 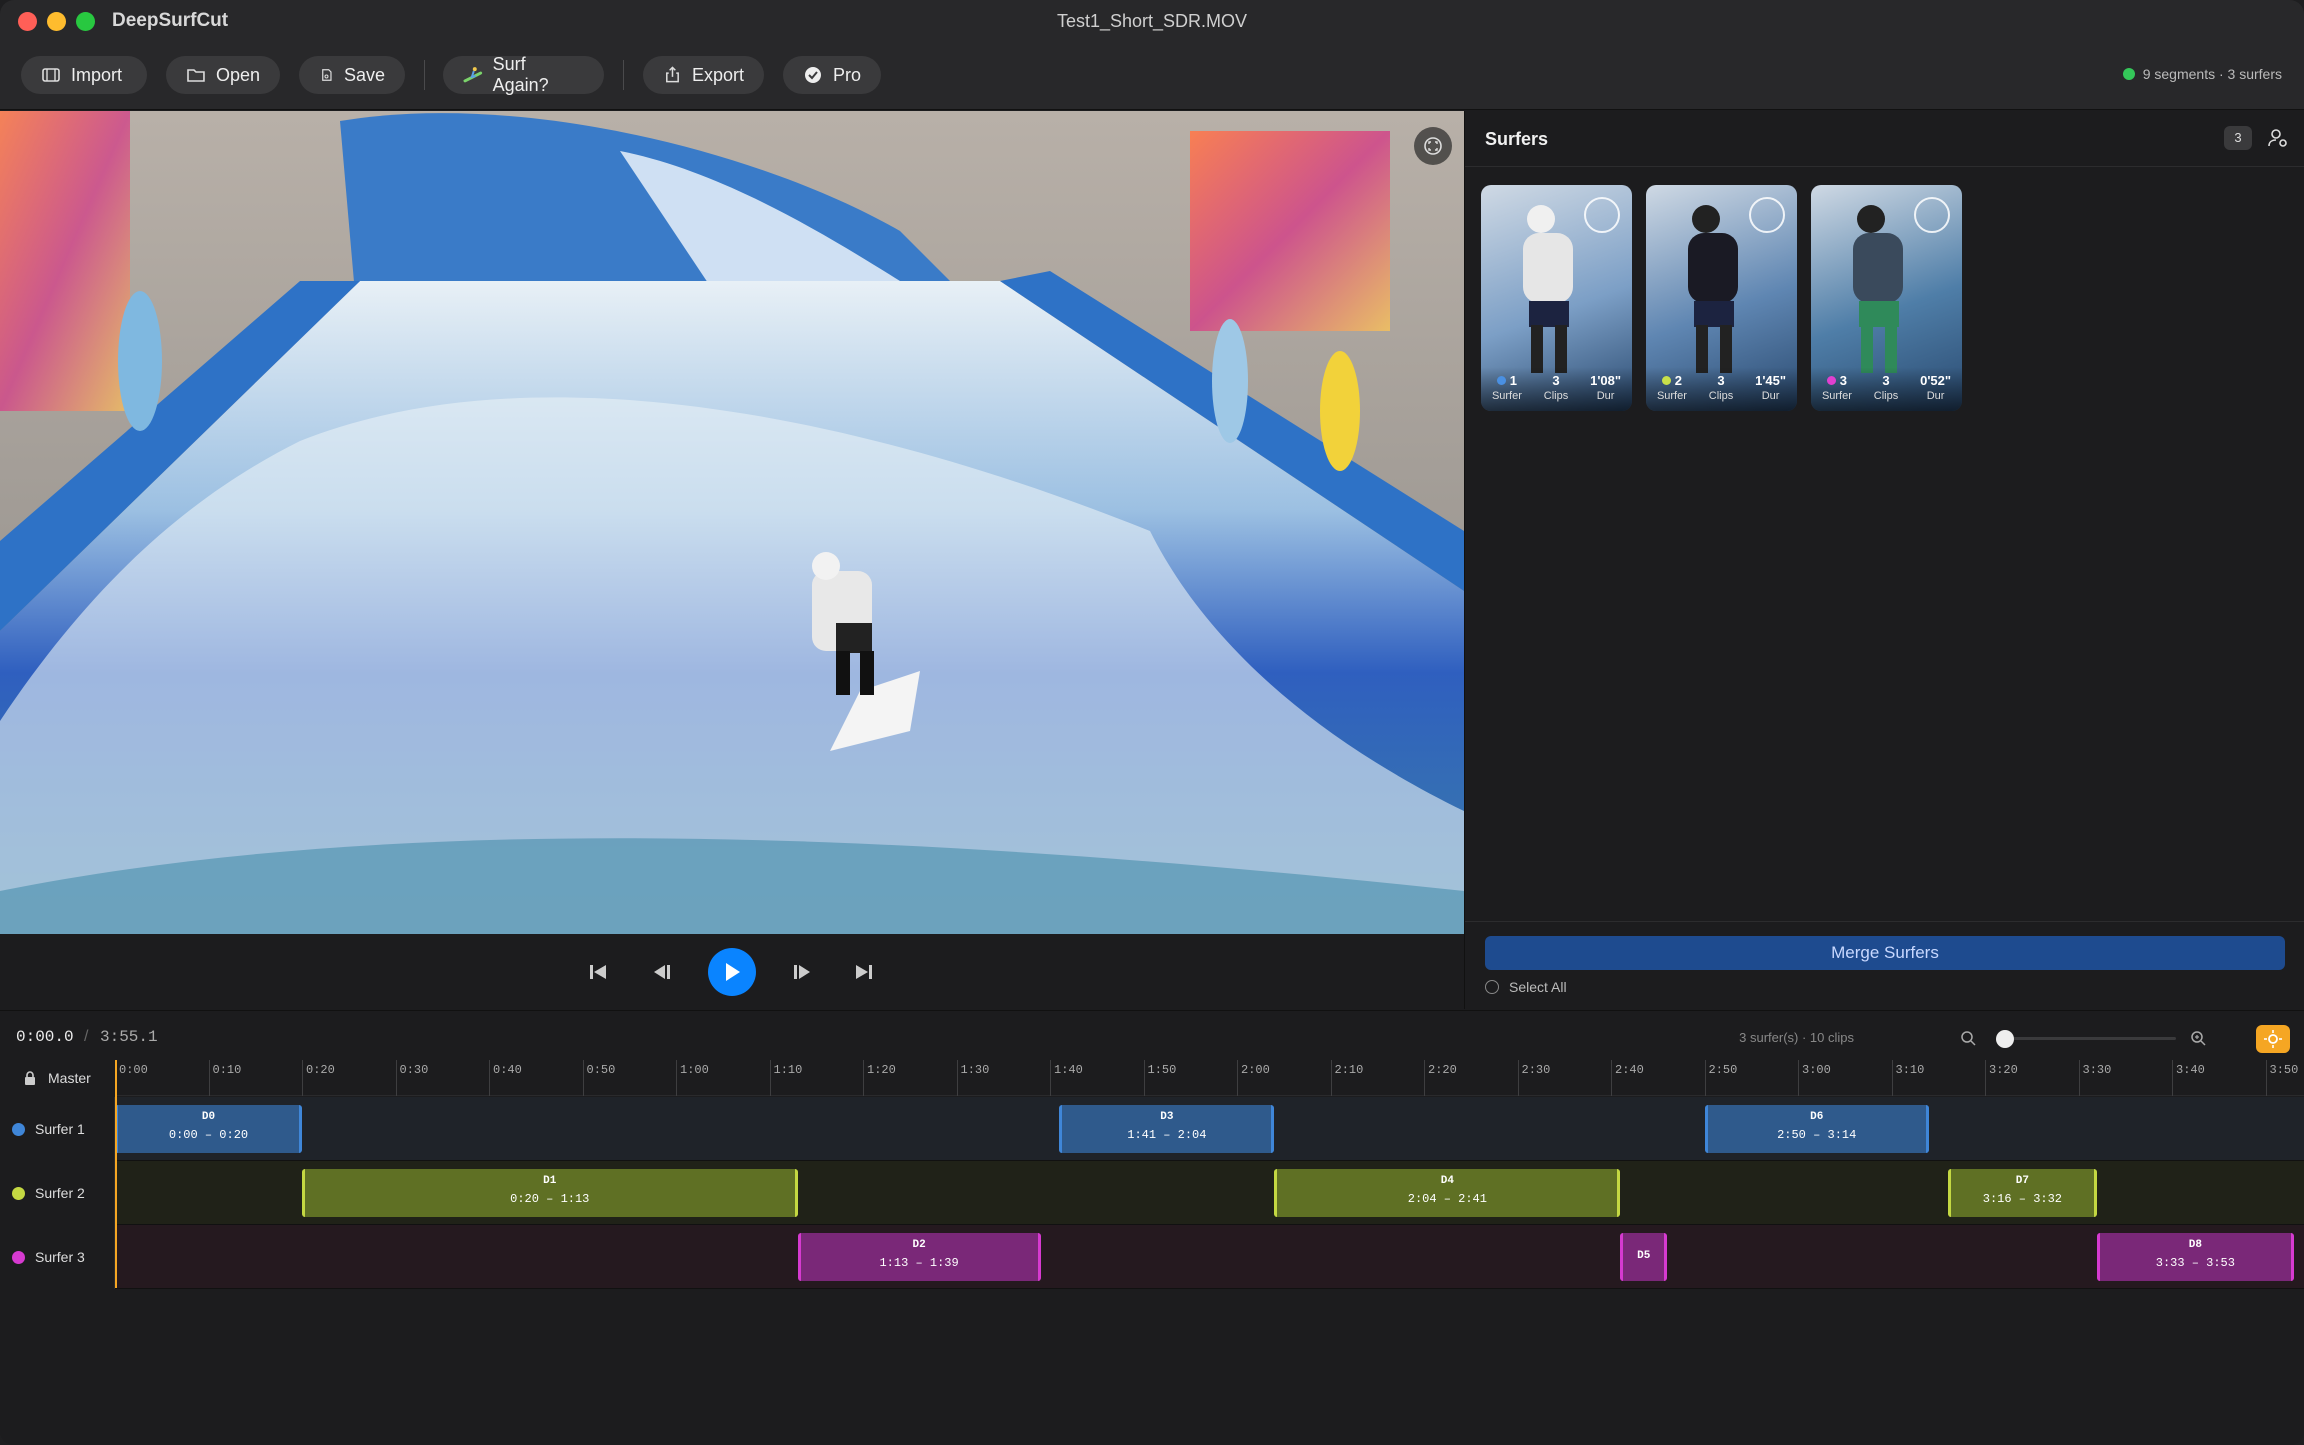 I want to click on surfer-card: 1 Surfer 3 Clips 1'08" Dur, so click(x=1556, y=298).